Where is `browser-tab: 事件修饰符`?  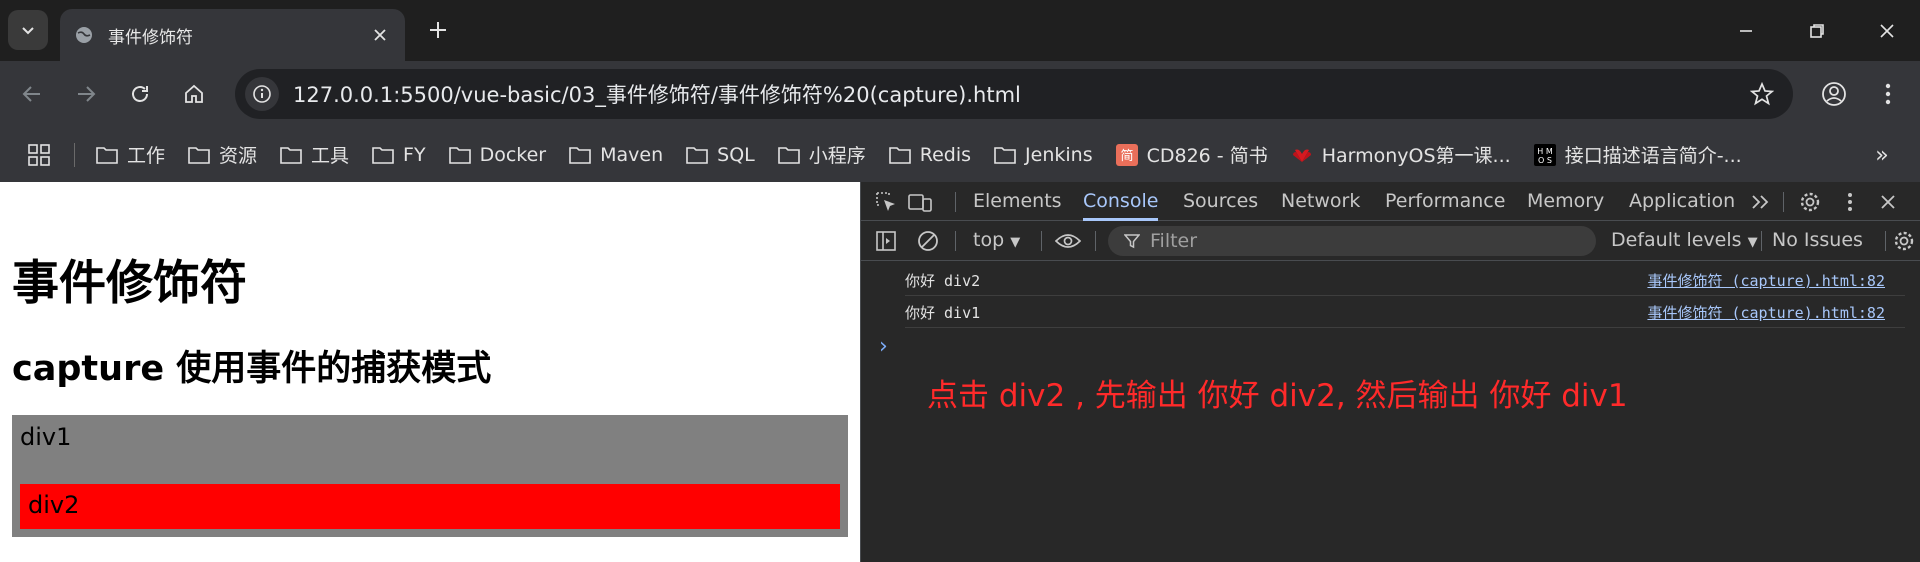 browser-tab: 事件修饰符 is located at coordinates (232, 35).